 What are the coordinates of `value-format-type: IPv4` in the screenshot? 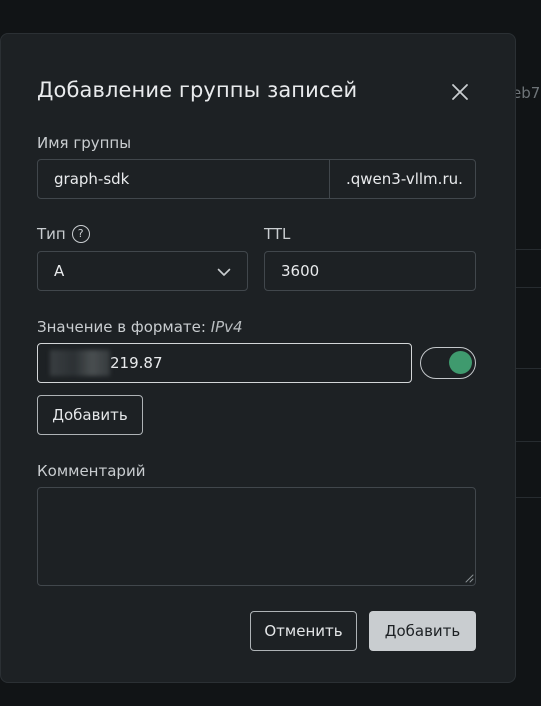 It's located at (226, 327).